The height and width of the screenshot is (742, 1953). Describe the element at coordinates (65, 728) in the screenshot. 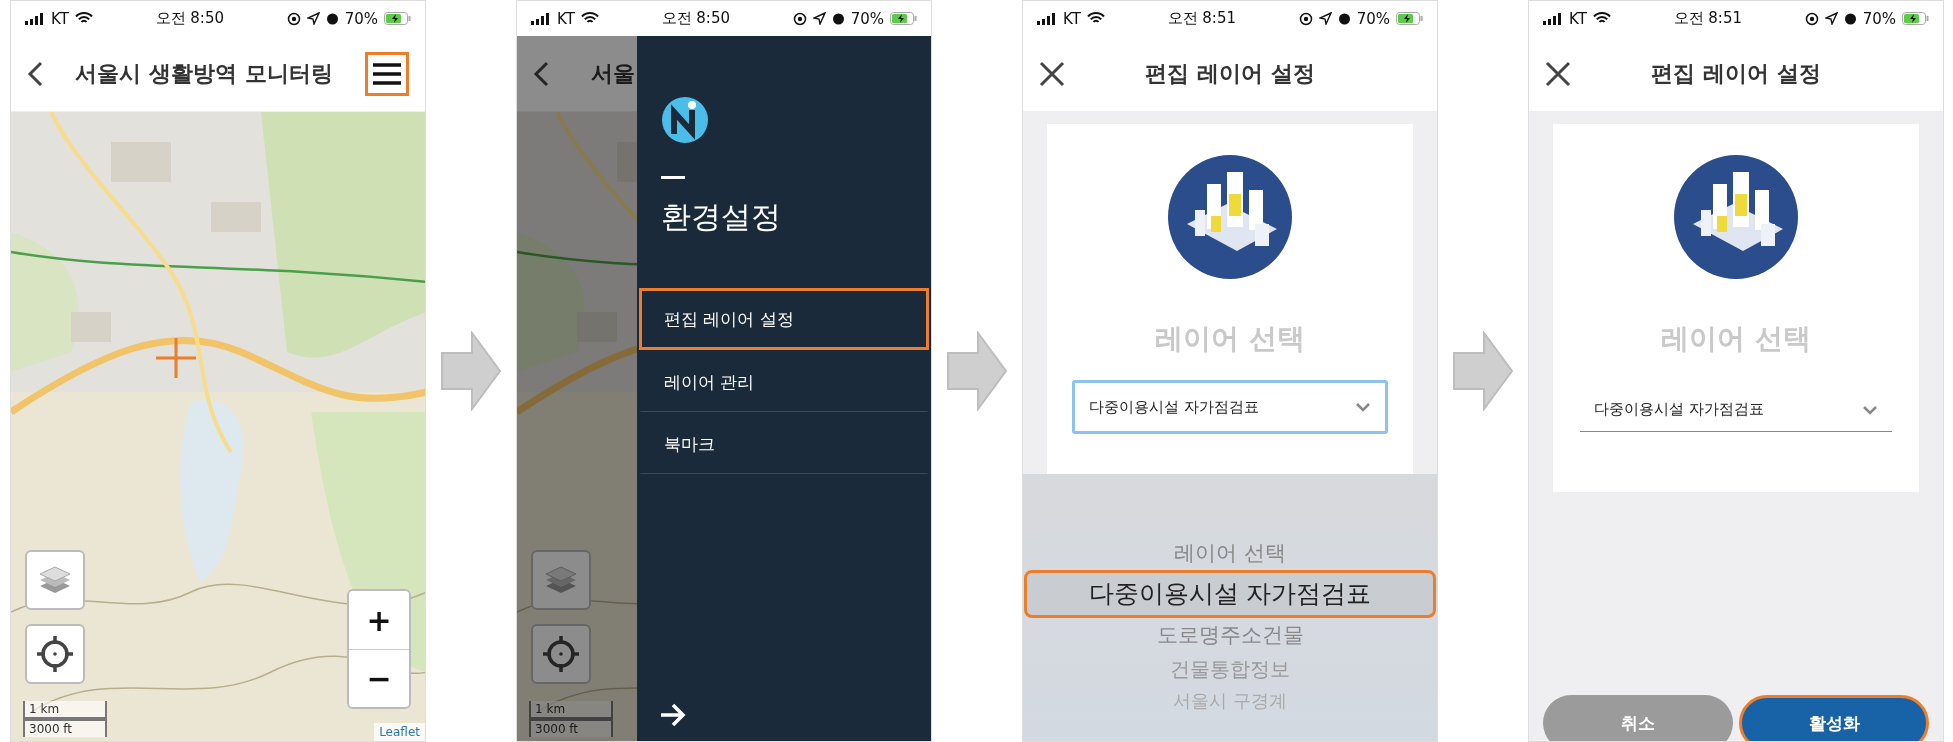

I see `scale-label: 3000 ft` at that location.